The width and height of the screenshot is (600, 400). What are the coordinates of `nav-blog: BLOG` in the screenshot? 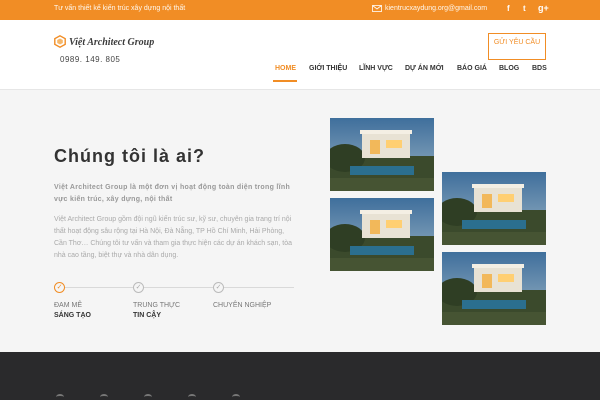 It's located at (509, 68).